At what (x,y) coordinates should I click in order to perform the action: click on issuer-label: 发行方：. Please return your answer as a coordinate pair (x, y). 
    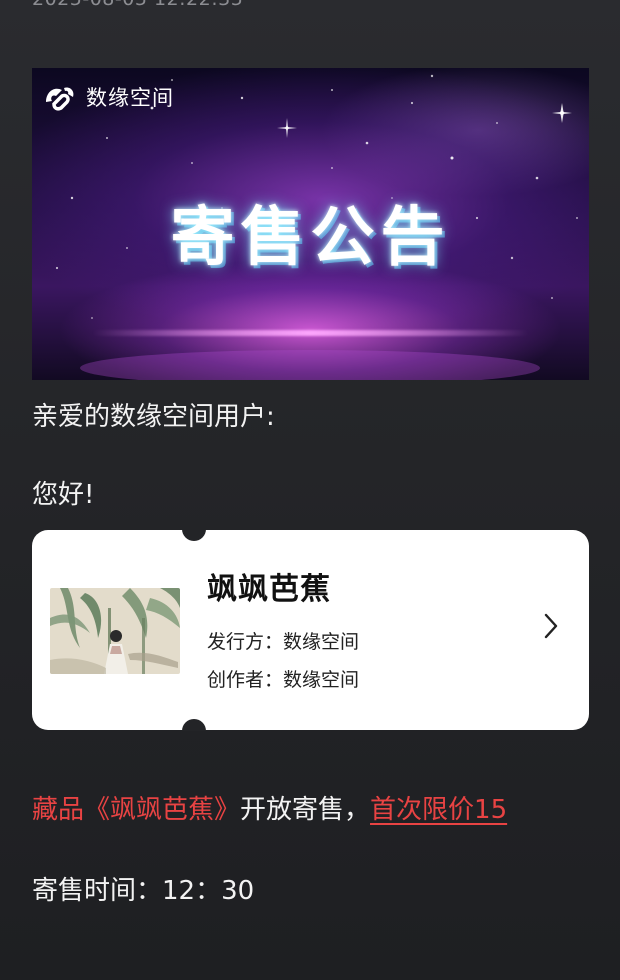
    Looking at the image, I should click on (245, 642).